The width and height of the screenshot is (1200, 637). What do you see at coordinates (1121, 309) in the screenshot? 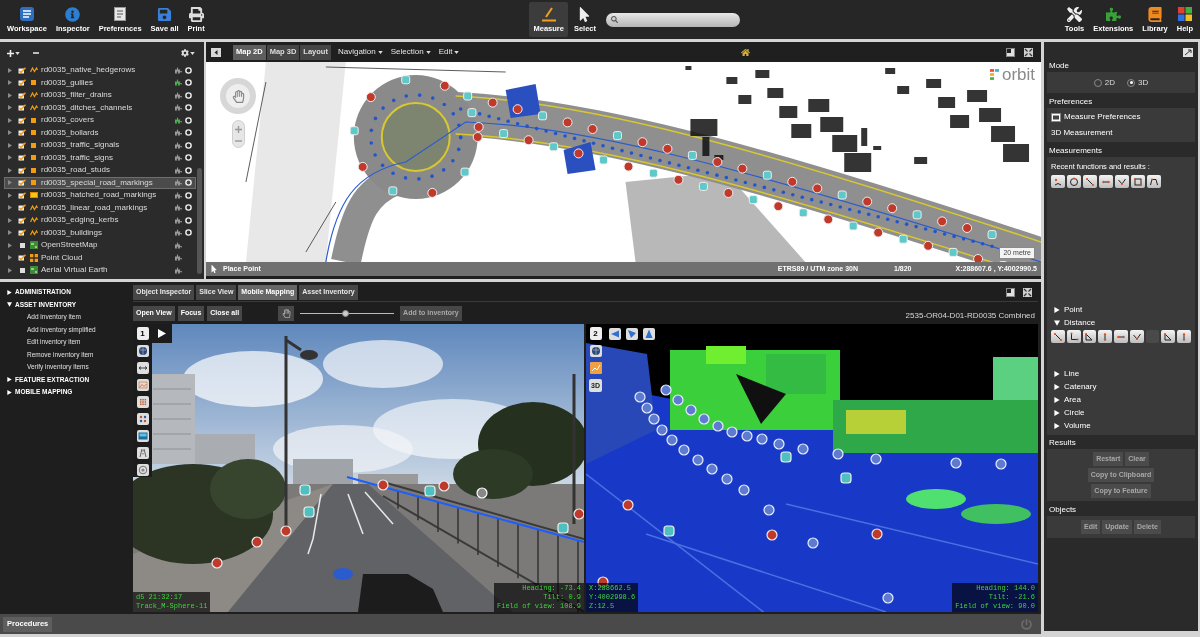
I see `group-toggle: Point` at bounding box center [1121, 309].